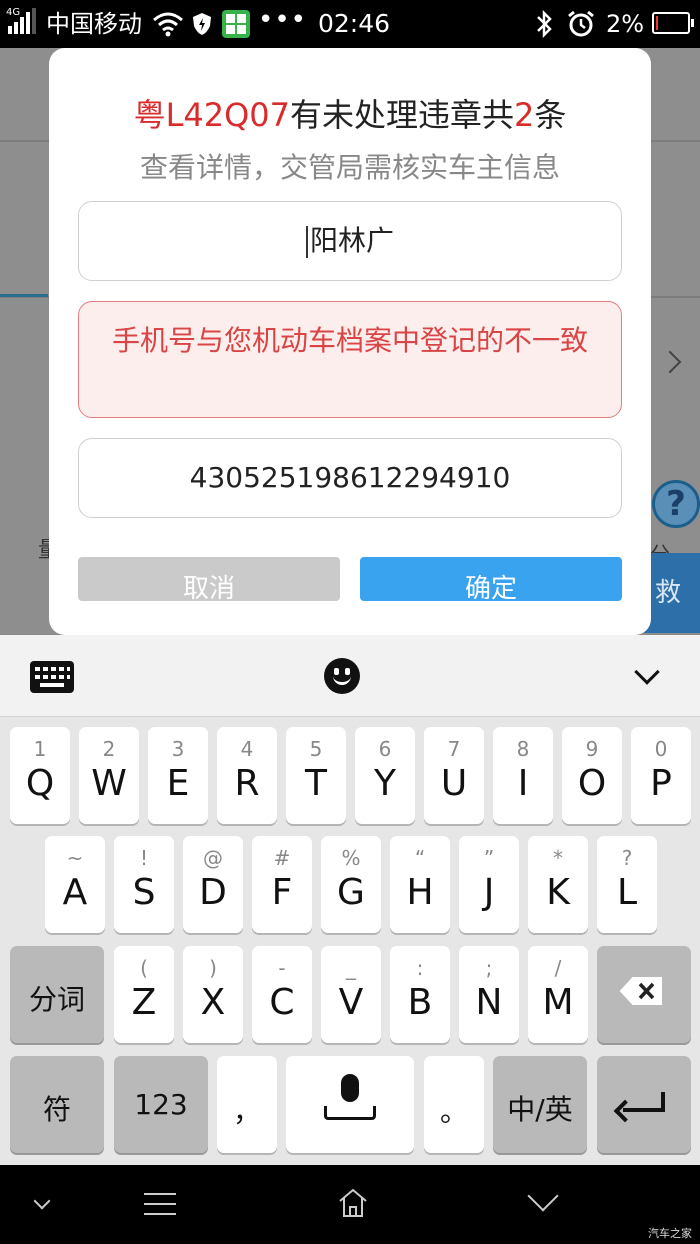 The image size is (700, 1244). I want to click on status-bar: 4G 中国移动 ••• 02:46 2%, so click(350, 24).